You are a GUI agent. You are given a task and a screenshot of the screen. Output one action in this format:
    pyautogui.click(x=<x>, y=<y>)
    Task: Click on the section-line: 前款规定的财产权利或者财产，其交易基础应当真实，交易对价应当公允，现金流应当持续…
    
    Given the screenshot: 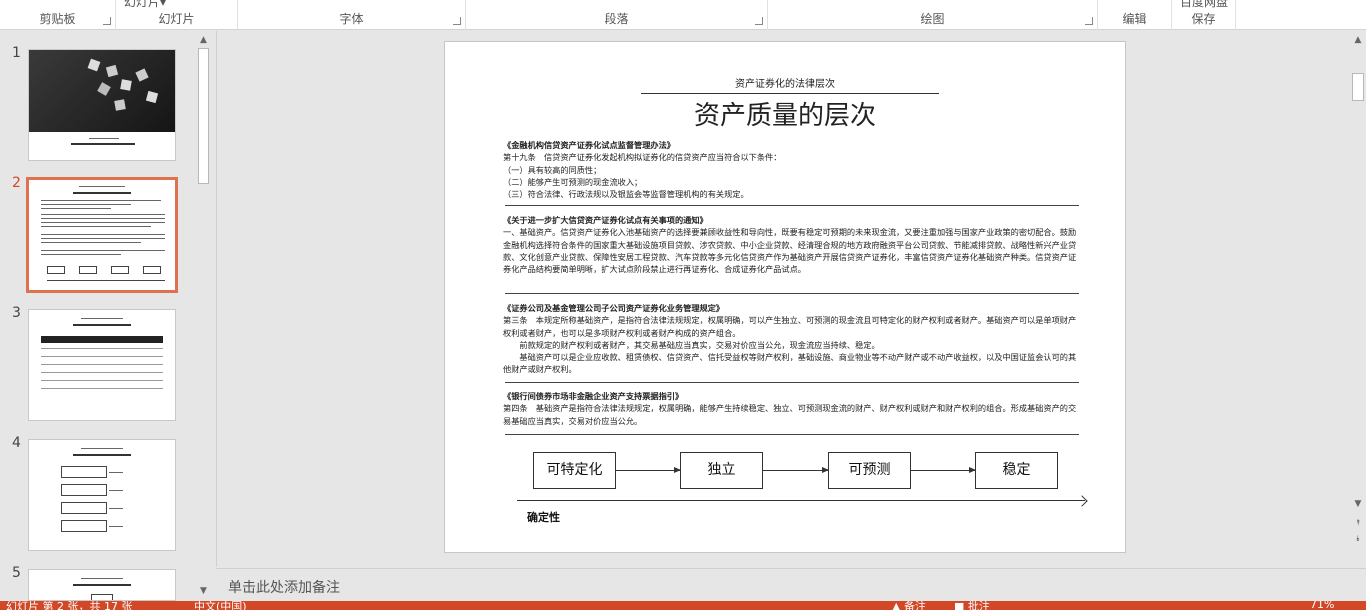 What is the action you would take?
    pyautogui.click(x=691, y=344)
    